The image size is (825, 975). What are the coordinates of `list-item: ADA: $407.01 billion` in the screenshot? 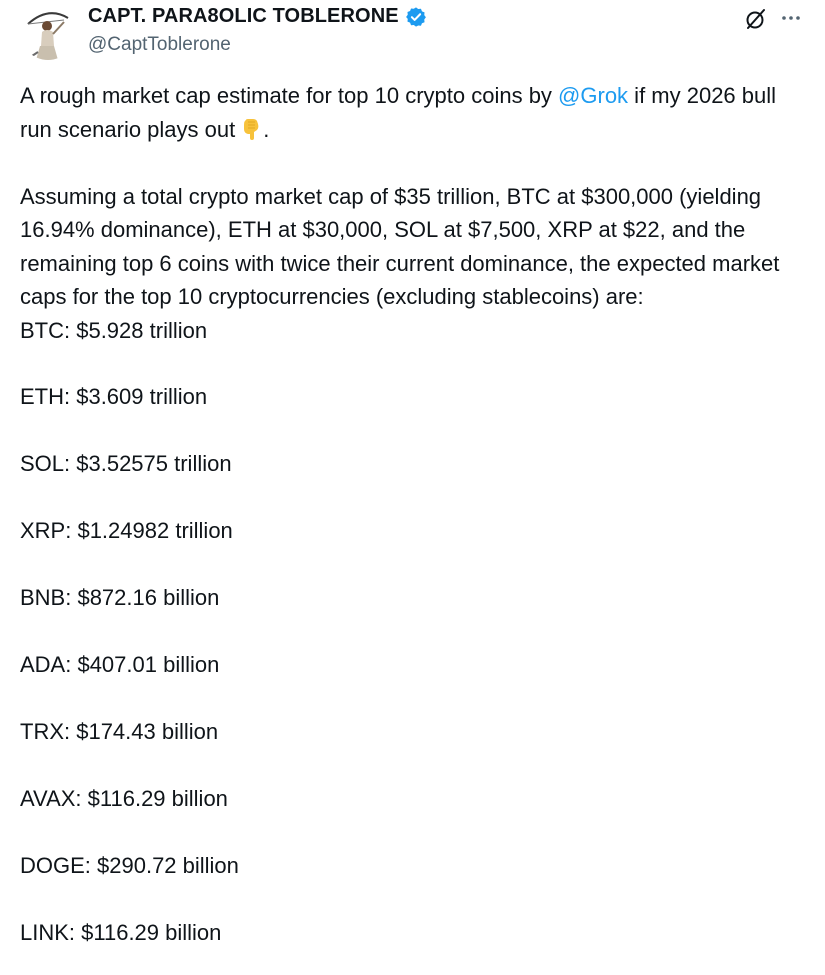 It's located at (120, 664).